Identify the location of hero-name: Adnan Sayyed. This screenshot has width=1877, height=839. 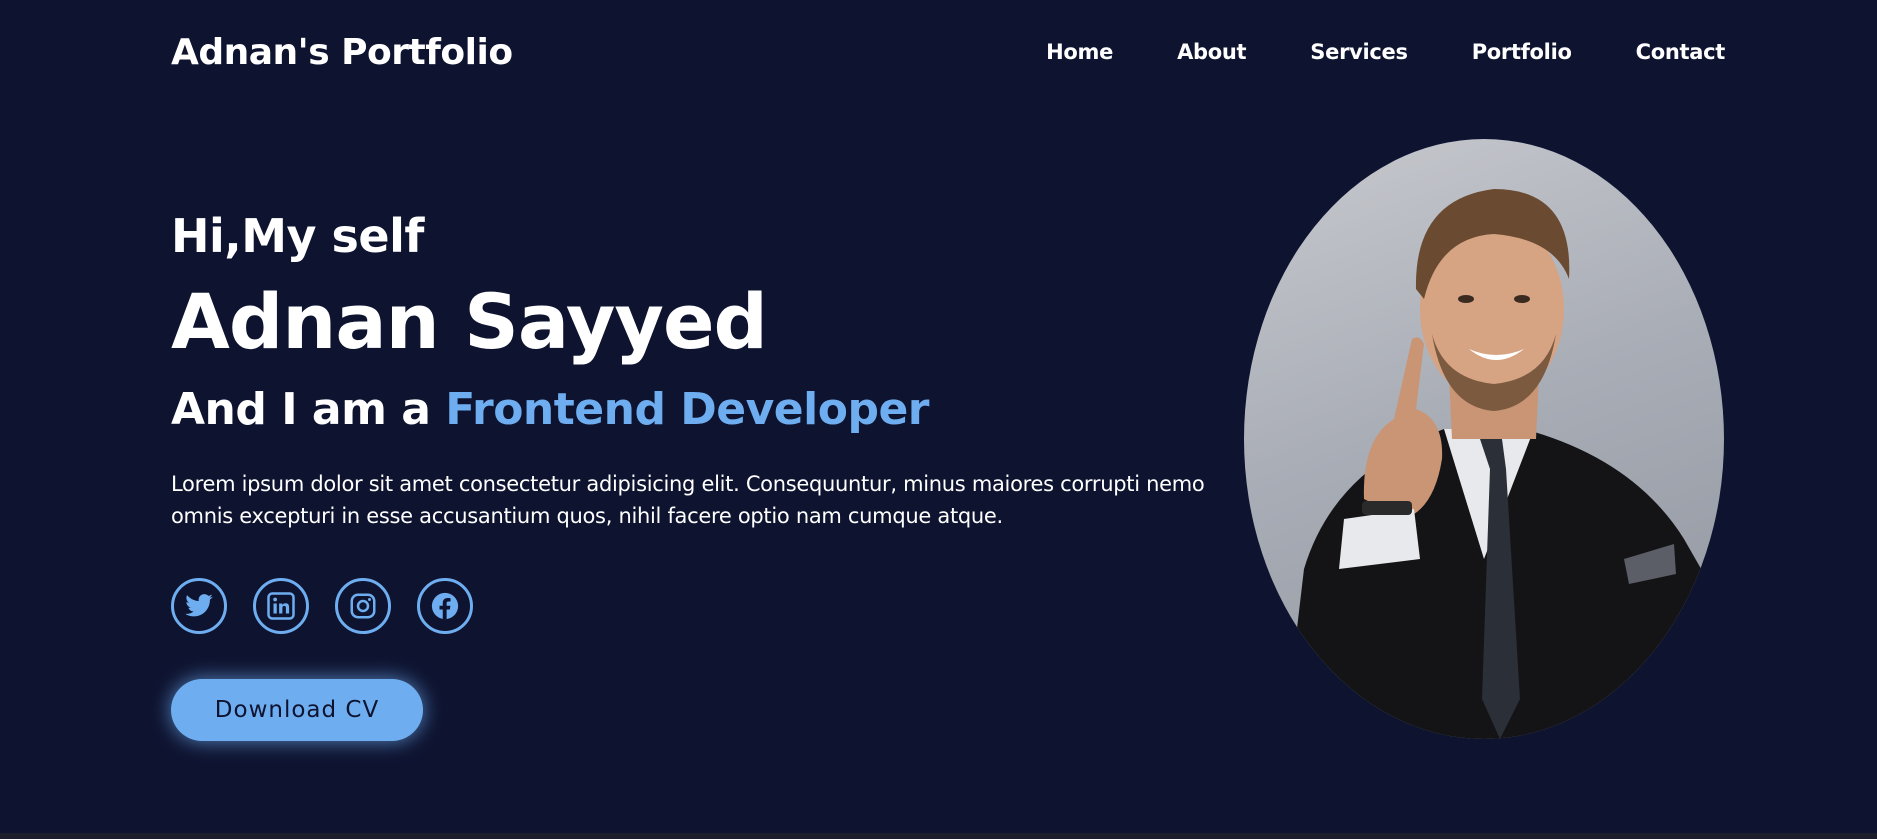
(469, 321).